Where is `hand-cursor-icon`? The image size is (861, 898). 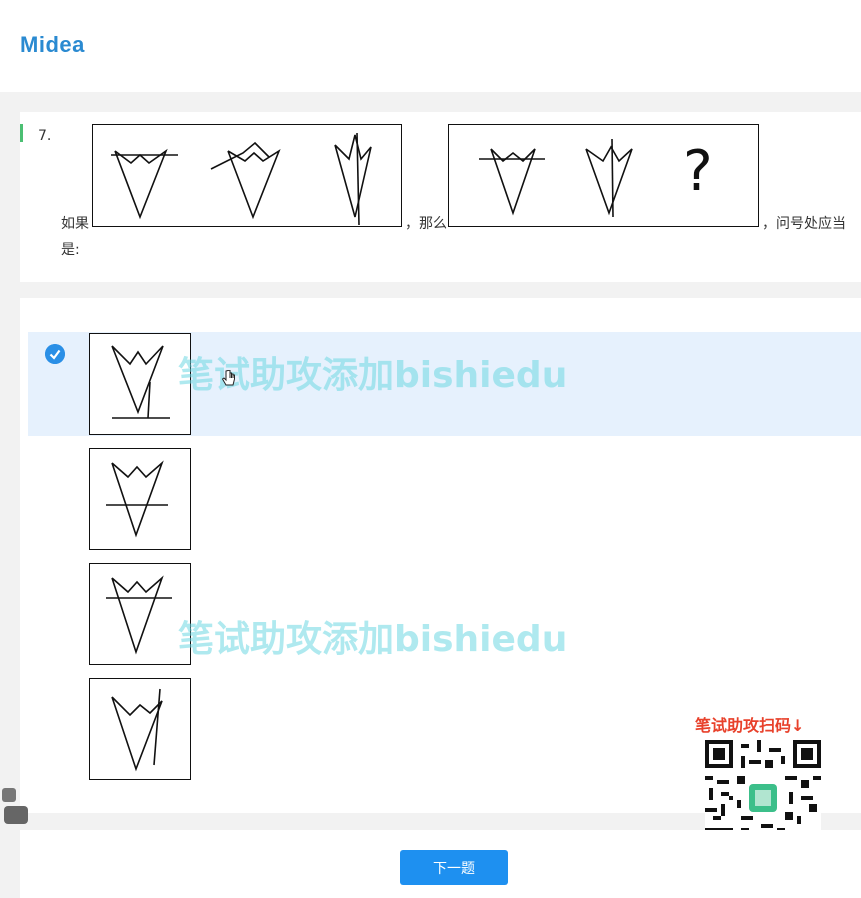 hand-cursor-icon is located at coordinates (228, 378).